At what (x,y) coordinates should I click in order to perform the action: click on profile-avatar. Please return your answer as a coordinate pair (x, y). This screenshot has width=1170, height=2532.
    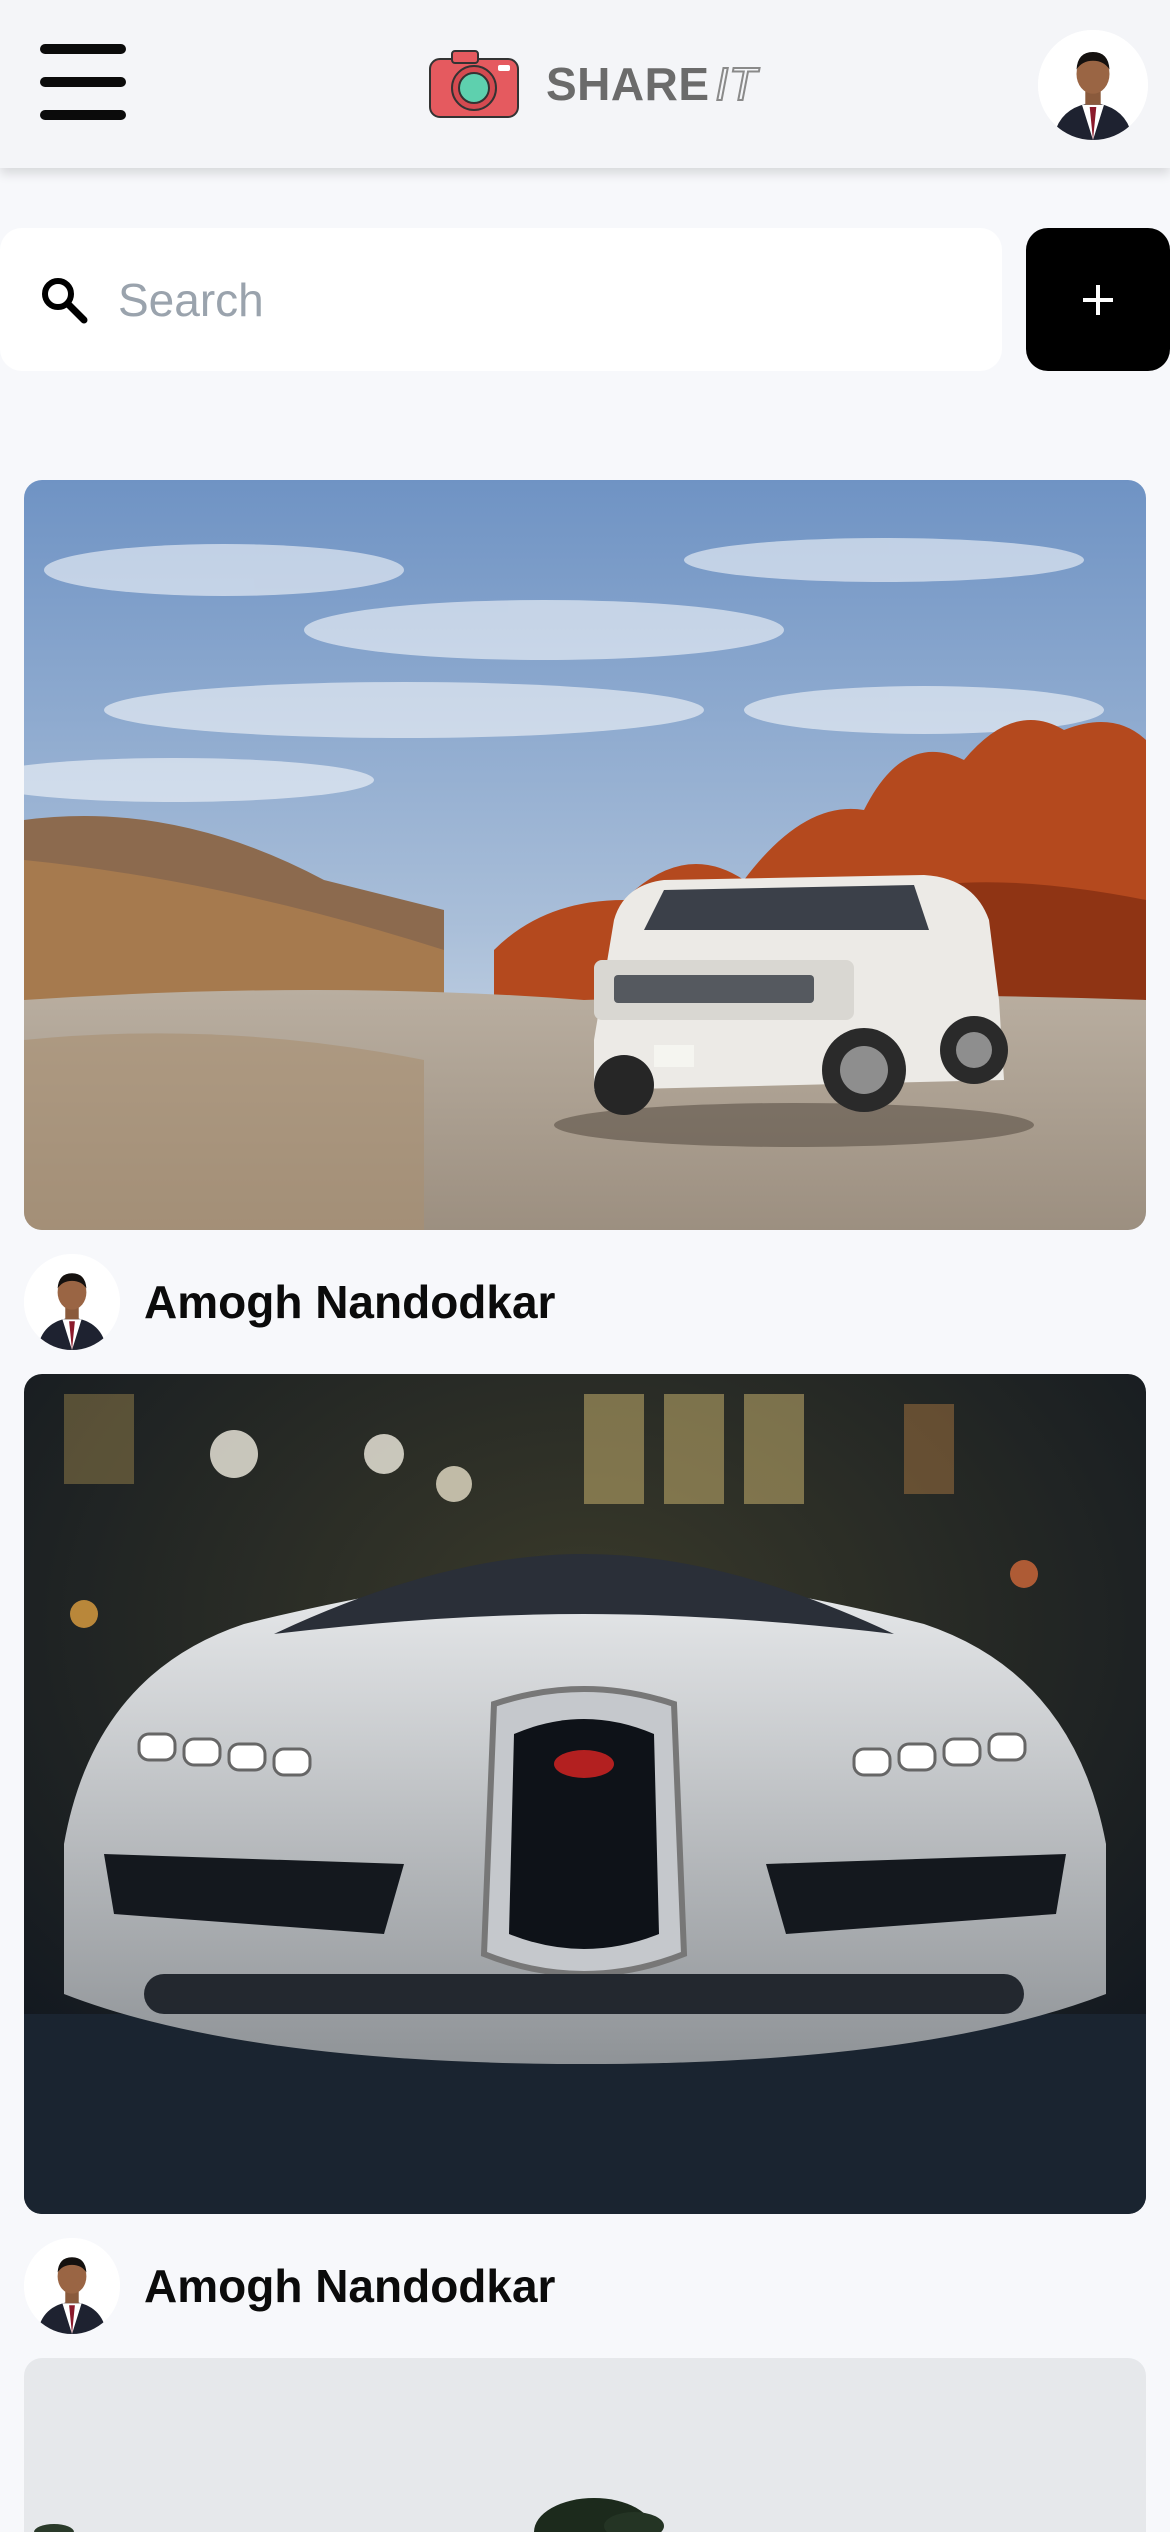
    Looking at the image, I should click on (1093, 85).